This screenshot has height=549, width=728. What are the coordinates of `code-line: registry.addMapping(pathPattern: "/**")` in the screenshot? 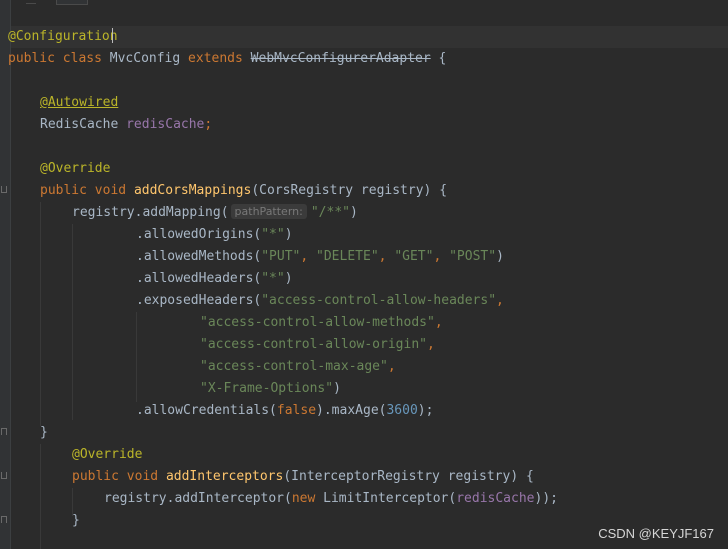 It's located at (215, 213).